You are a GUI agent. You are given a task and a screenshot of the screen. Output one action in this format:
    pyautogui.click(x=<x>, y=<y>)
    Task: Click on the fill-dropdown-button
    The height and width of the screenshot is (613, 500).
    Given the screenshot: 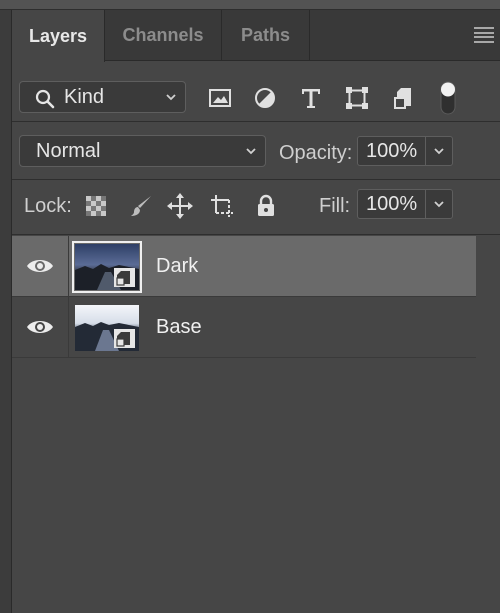 What is the action you would take?
    pyautogui.click(x=438, y=204)
    